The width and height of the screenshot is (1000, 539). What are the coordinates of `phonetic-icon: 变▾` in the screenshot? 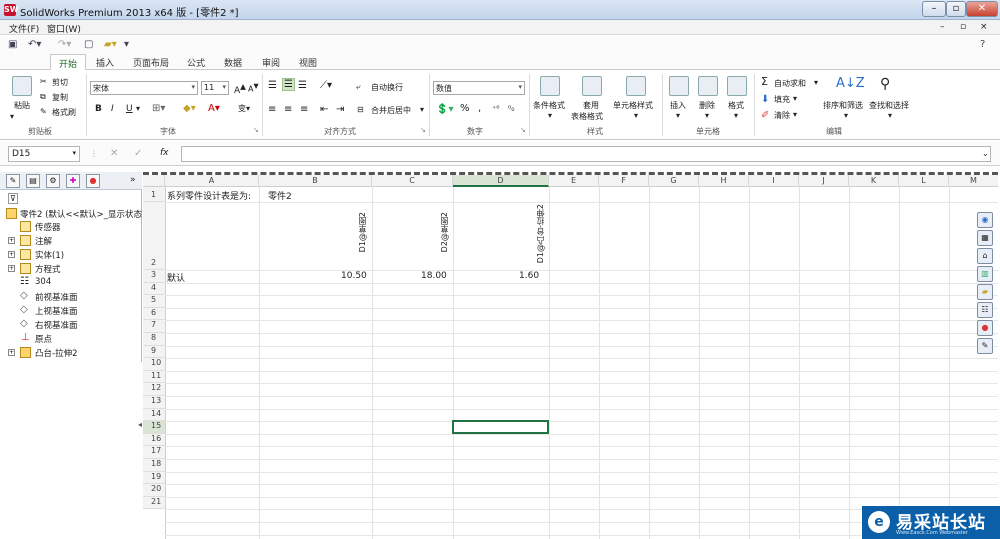 It's located at (244, 108).